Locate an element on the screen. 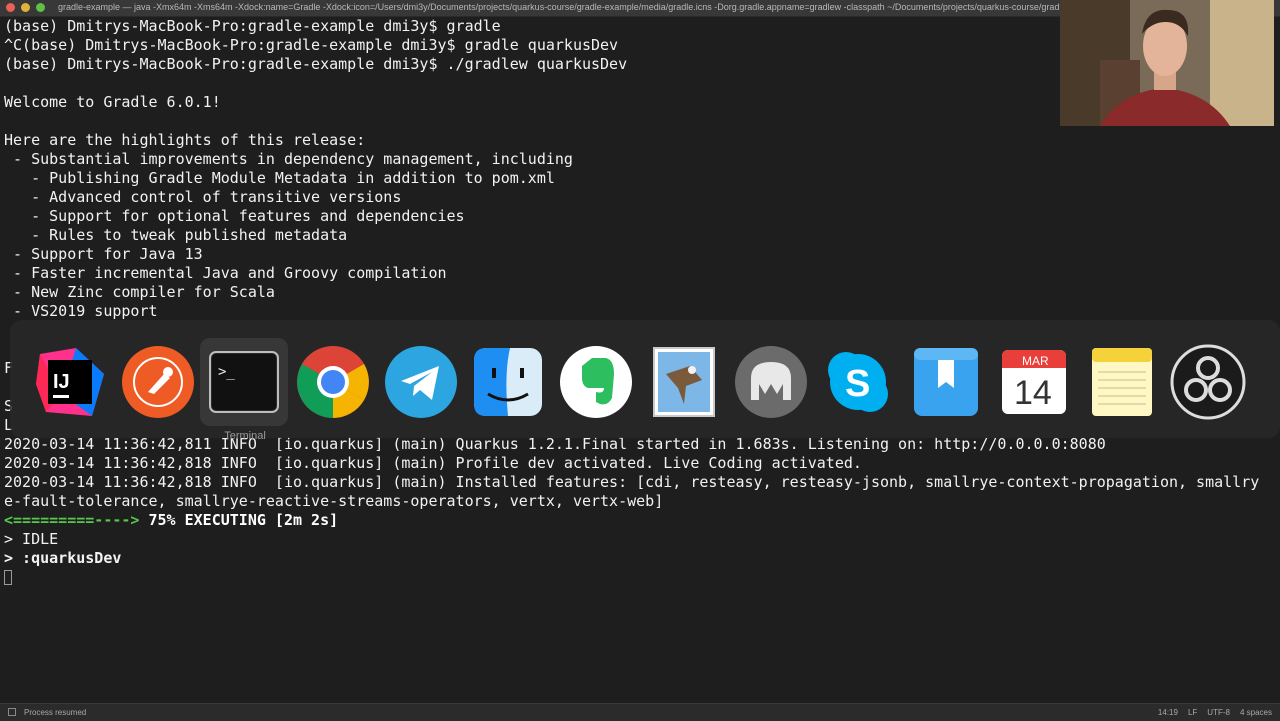 The image size is (1280, 721). dock-app-chrome is located at coordinates (333, 382).